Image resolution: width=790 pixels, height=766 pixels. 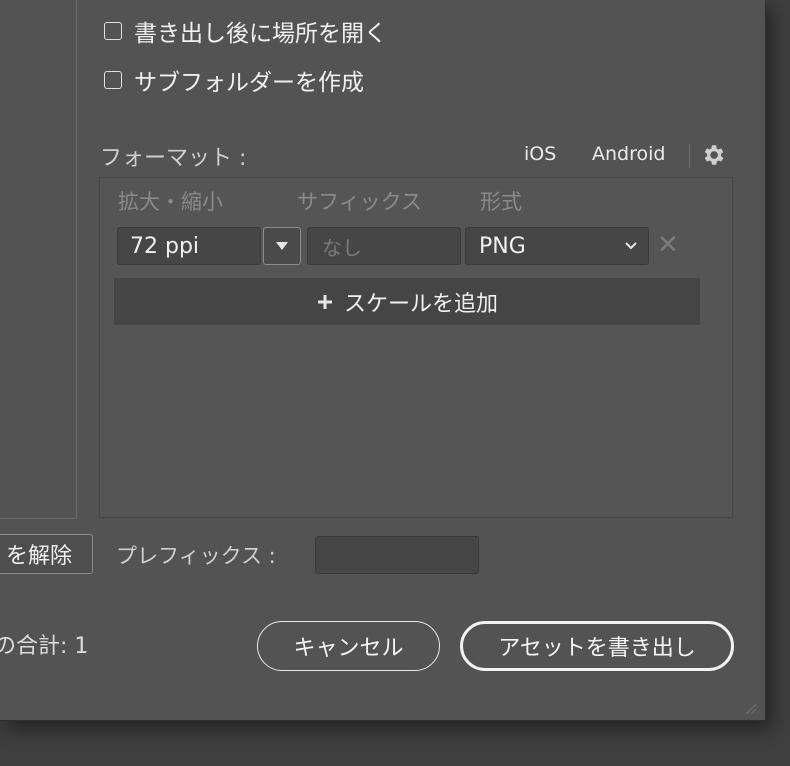 What do you see at coordinates (324, 301) in the screenshot?
I see `plus-icon` at bounding box center [324, 301].